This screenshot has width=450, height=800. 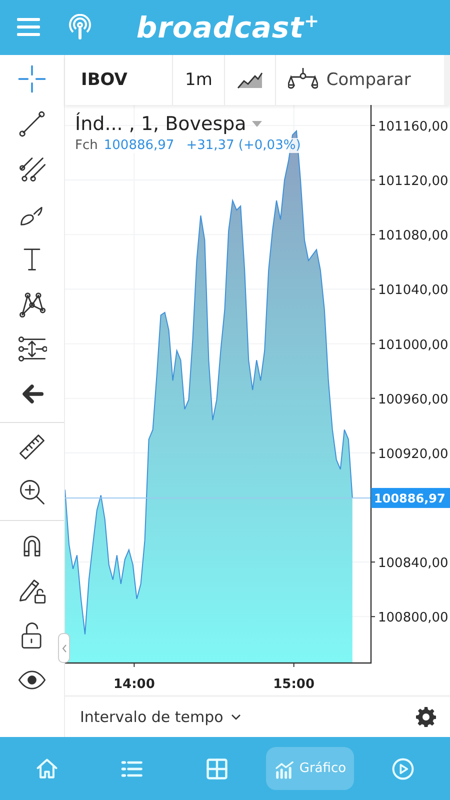 What do you see at coordinates (409, 564) in the screenshot?
I see `y-axis-label: 100840,00` at bounding box center [409, 564].